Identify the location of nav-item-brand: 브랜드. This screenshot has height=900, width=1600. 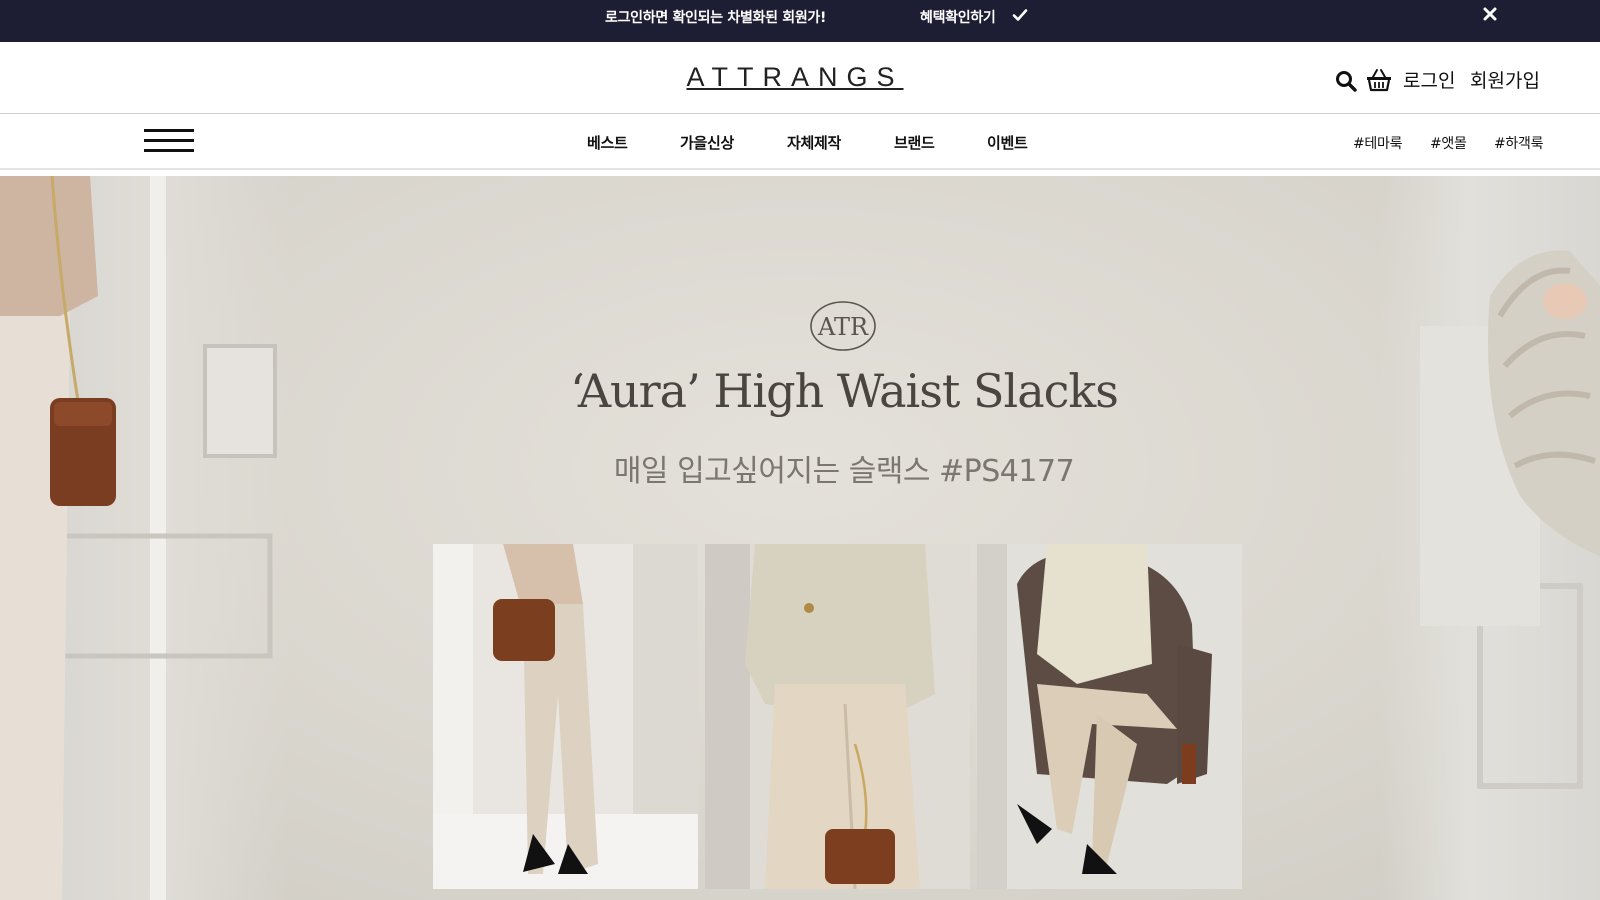
(914, 142).